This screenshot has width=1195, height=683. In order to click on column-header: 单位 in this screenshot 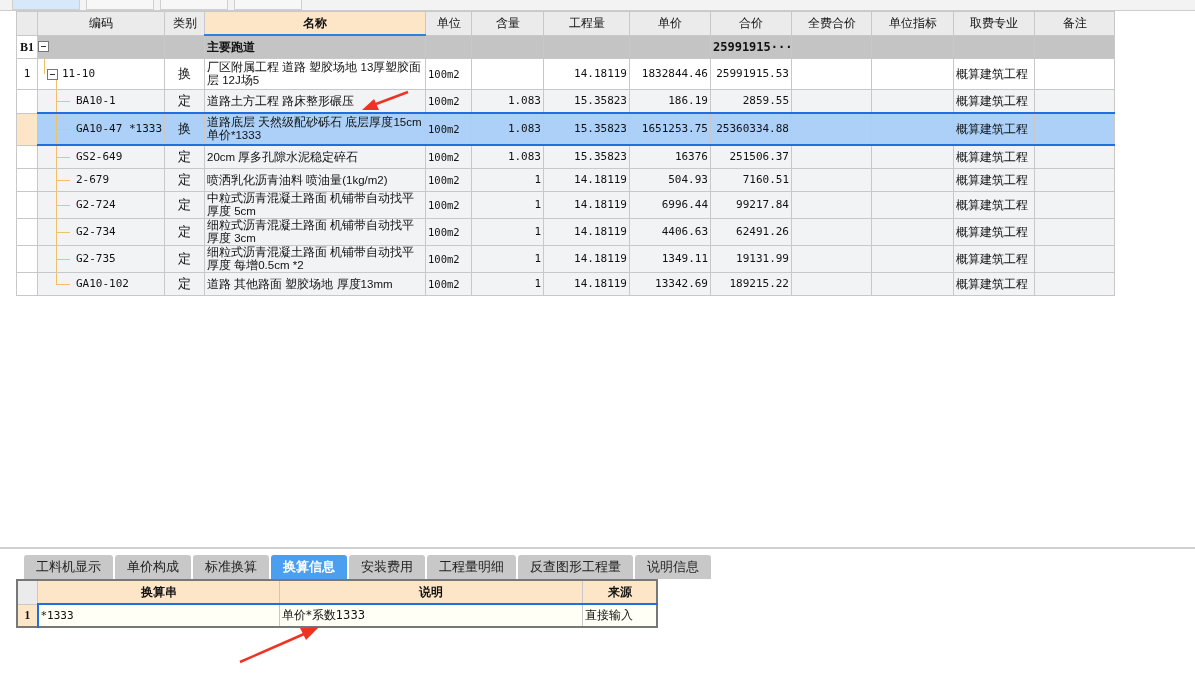, I will do `click(448, 23)`.